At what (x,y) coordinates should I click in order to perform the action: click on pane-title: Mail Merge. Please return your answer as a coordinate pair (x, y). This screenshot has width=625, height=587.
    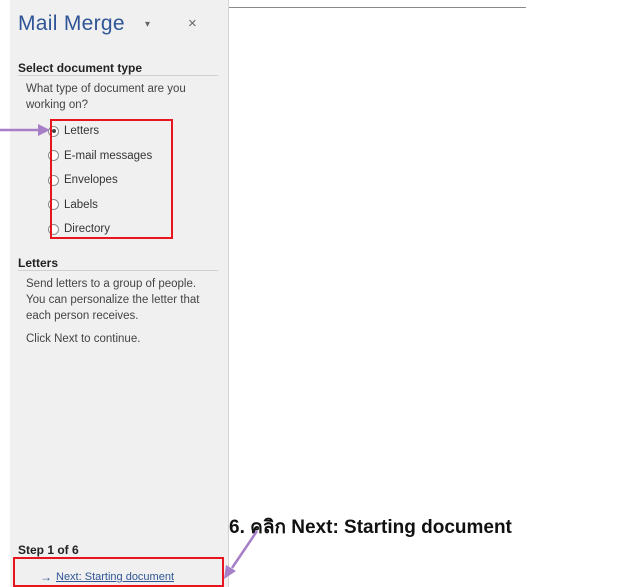
    Looking at the image, I should click on (71, 23).